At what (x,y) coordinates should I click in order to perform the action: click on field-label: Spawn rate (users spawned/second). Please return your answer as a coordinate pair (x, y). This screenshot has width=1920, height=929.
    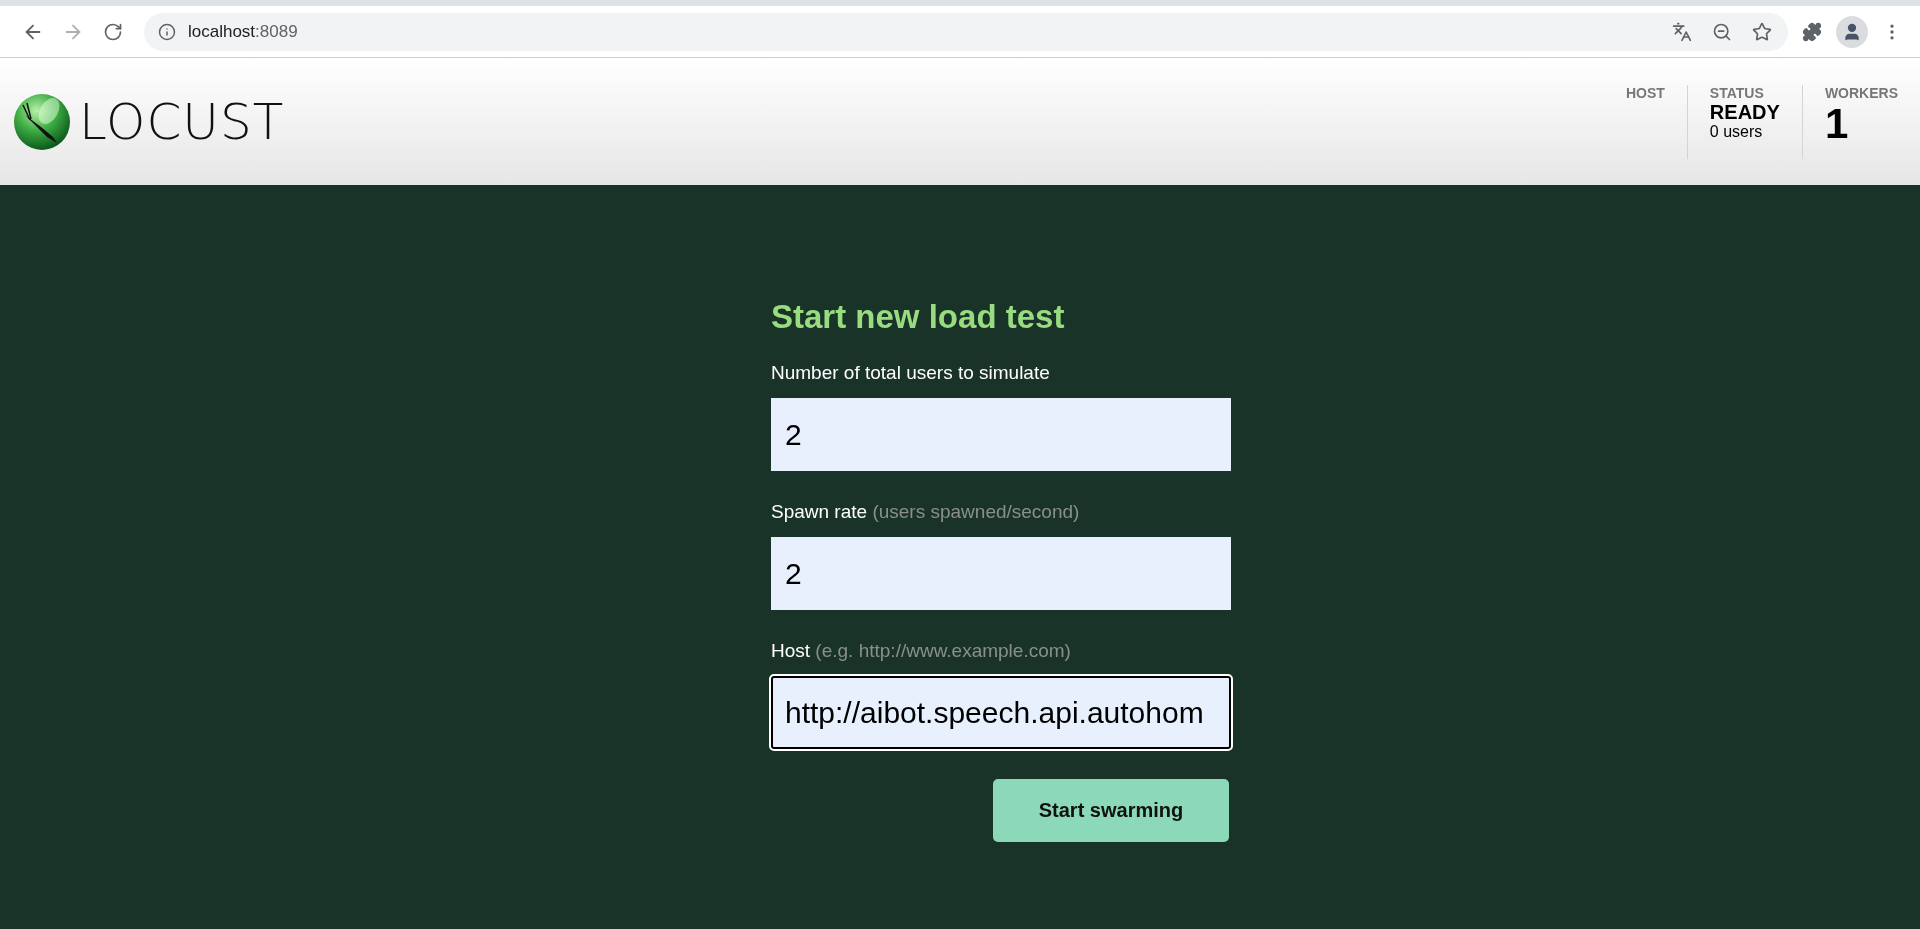
    Looking at the image, I should click on (926, 512).